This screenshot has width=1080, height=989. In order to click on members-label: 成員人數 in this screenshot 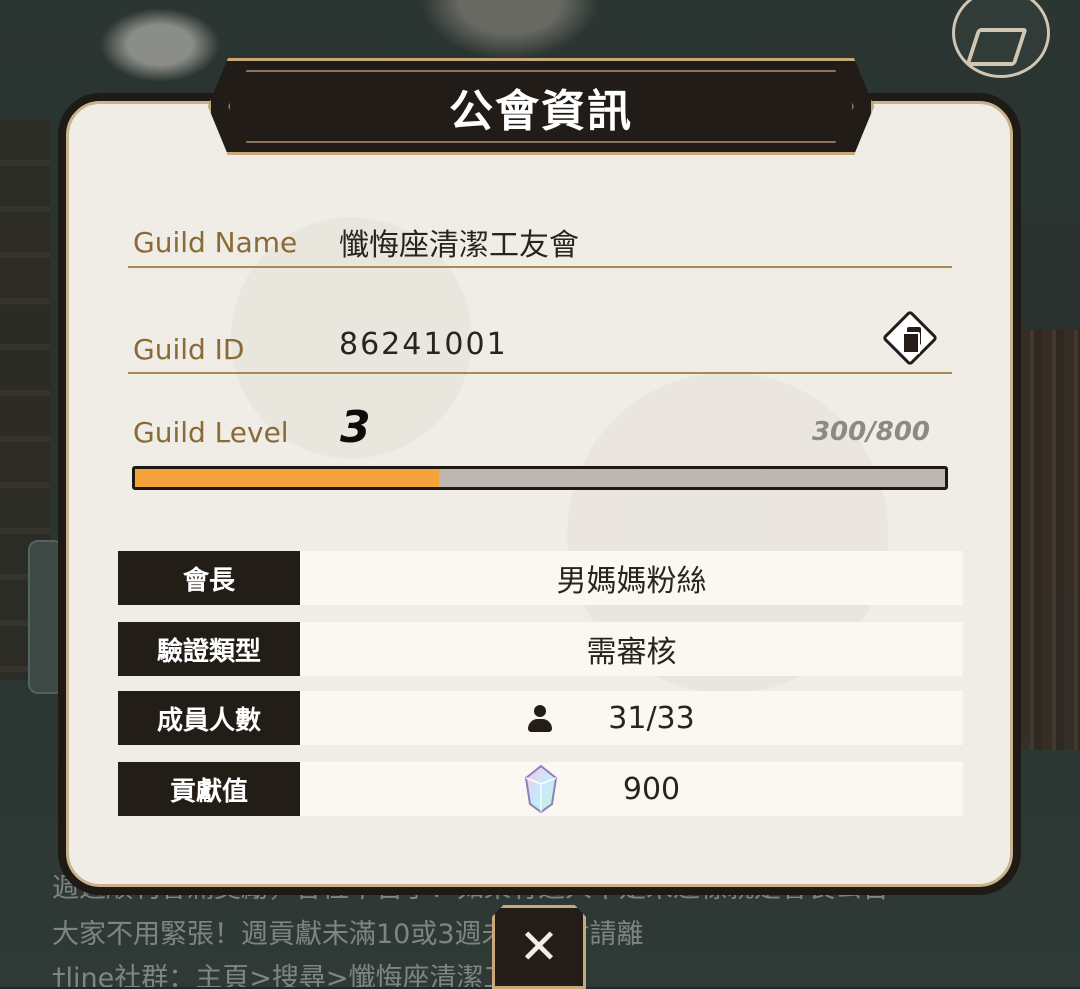, I will do `click(209, 718)`.